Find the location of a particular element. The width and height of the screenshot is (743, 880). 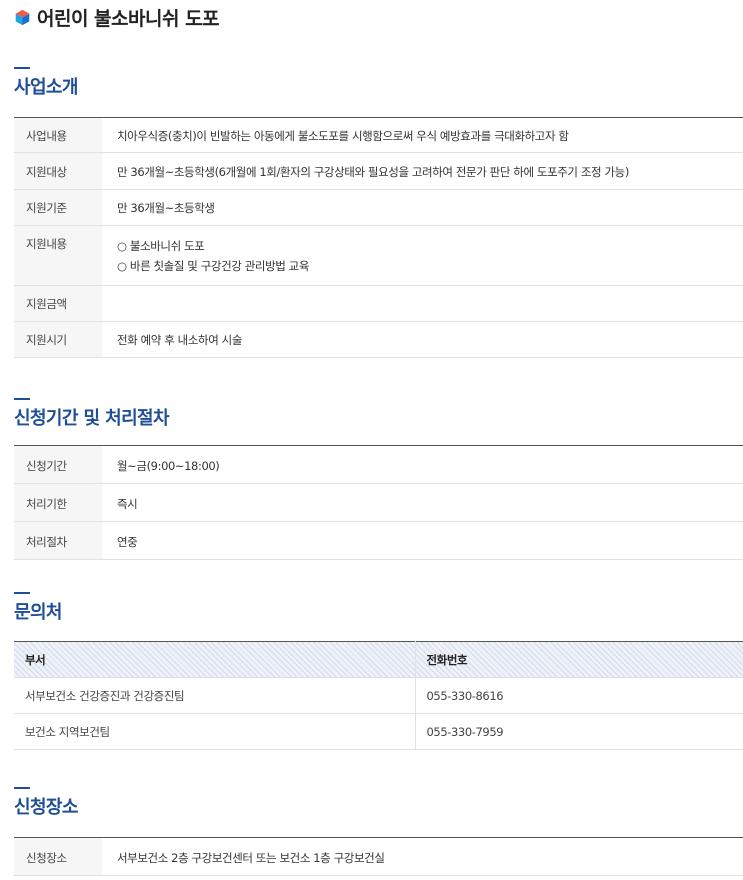

dept-cell: 서부보건소 건강증진과 건강증진팀 is located at coordinates (215, 695).